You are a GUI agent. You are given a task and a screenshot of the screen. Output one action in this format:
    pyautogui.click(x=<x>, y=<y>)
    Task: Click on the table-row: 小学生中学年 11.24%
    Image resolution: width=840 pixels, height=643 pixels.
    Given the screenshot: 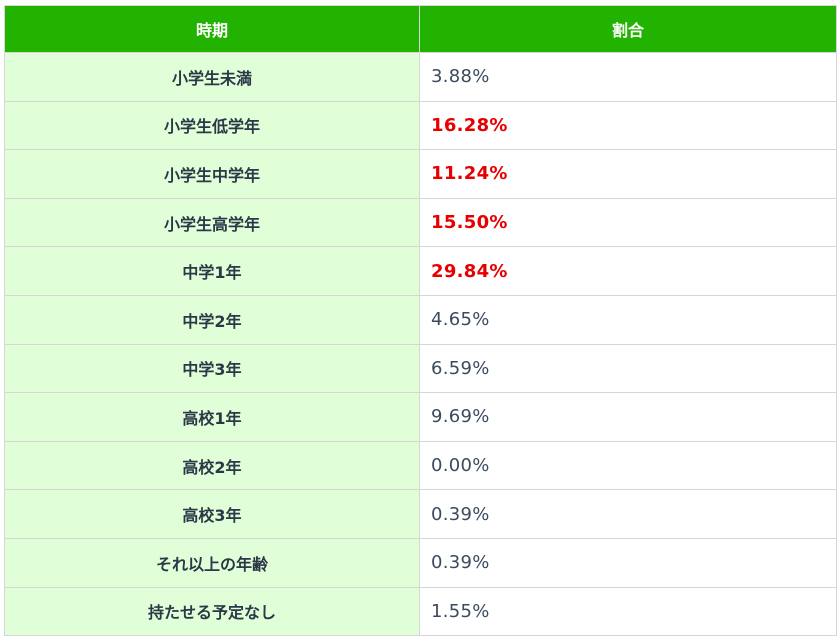 What is the action you would take?
    pyautogui.click(x=420, y=174)
    